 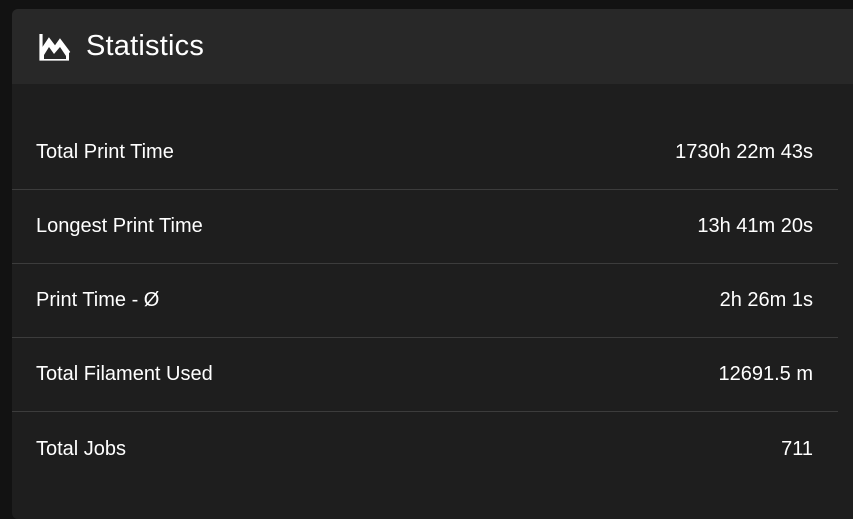 I want to click on stat-value: 711, so click(x=797, y=448).